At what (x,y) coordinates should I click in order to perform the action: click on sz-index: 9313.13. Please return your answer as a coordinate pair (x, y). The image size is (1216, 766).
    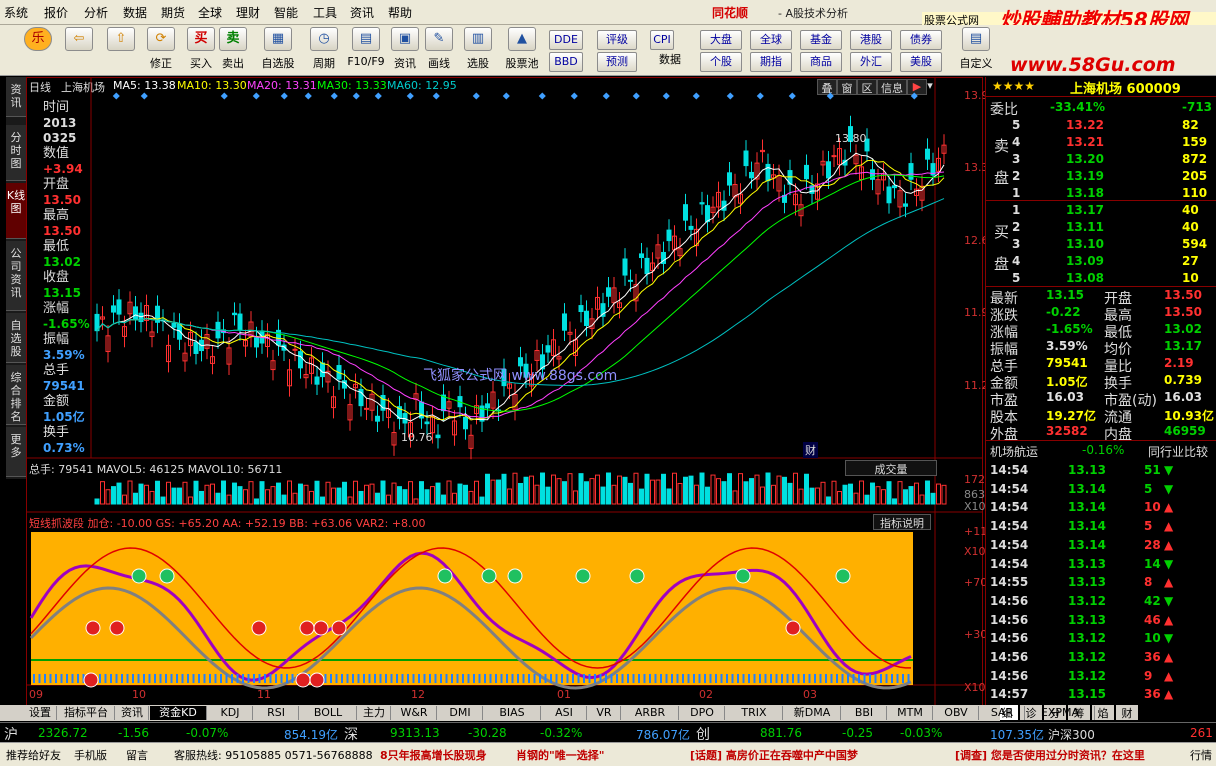
    Looking at the image, I should click on (415, 733).